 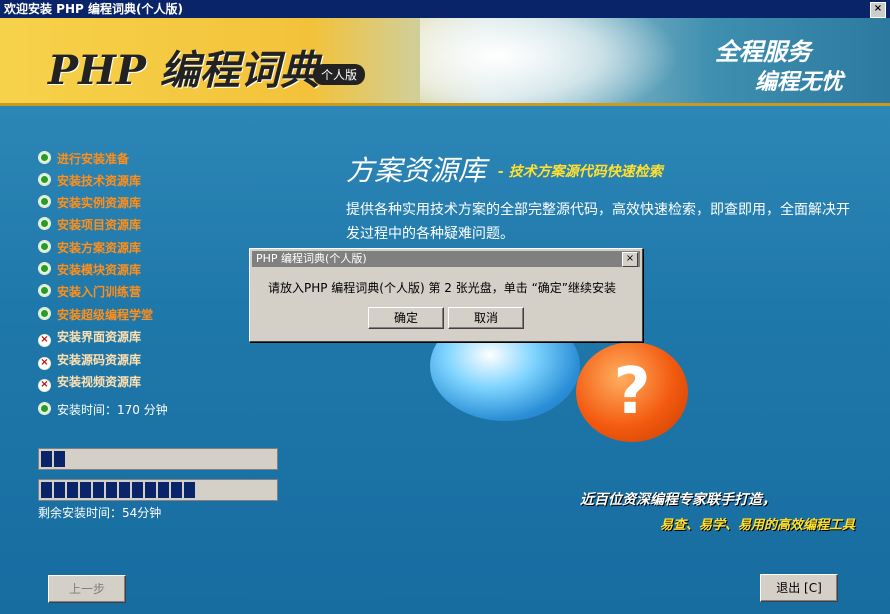 I want to click on remaining-time: 剩余安装时间：54分钟, so click(x=100, y=513).